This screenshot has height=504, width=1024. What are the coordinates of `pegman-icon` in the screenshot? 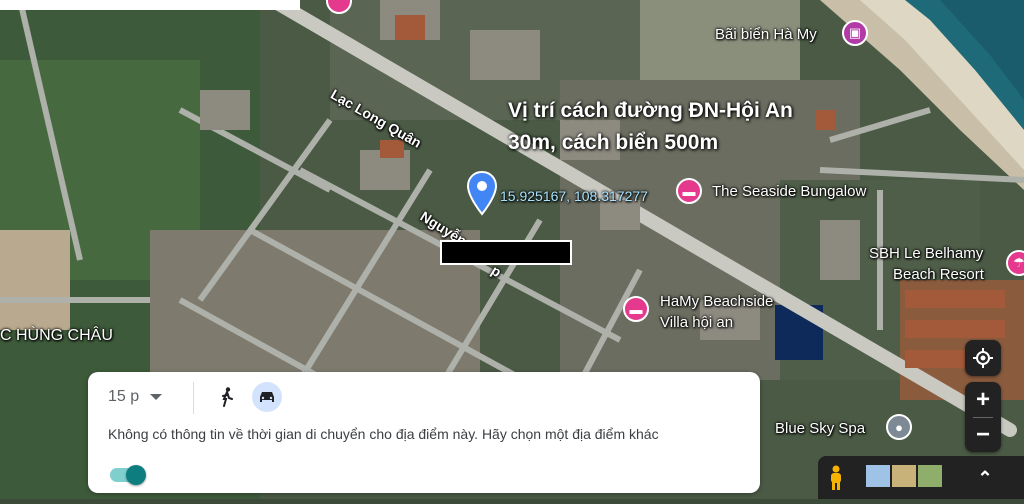 It's located at (836, 478).